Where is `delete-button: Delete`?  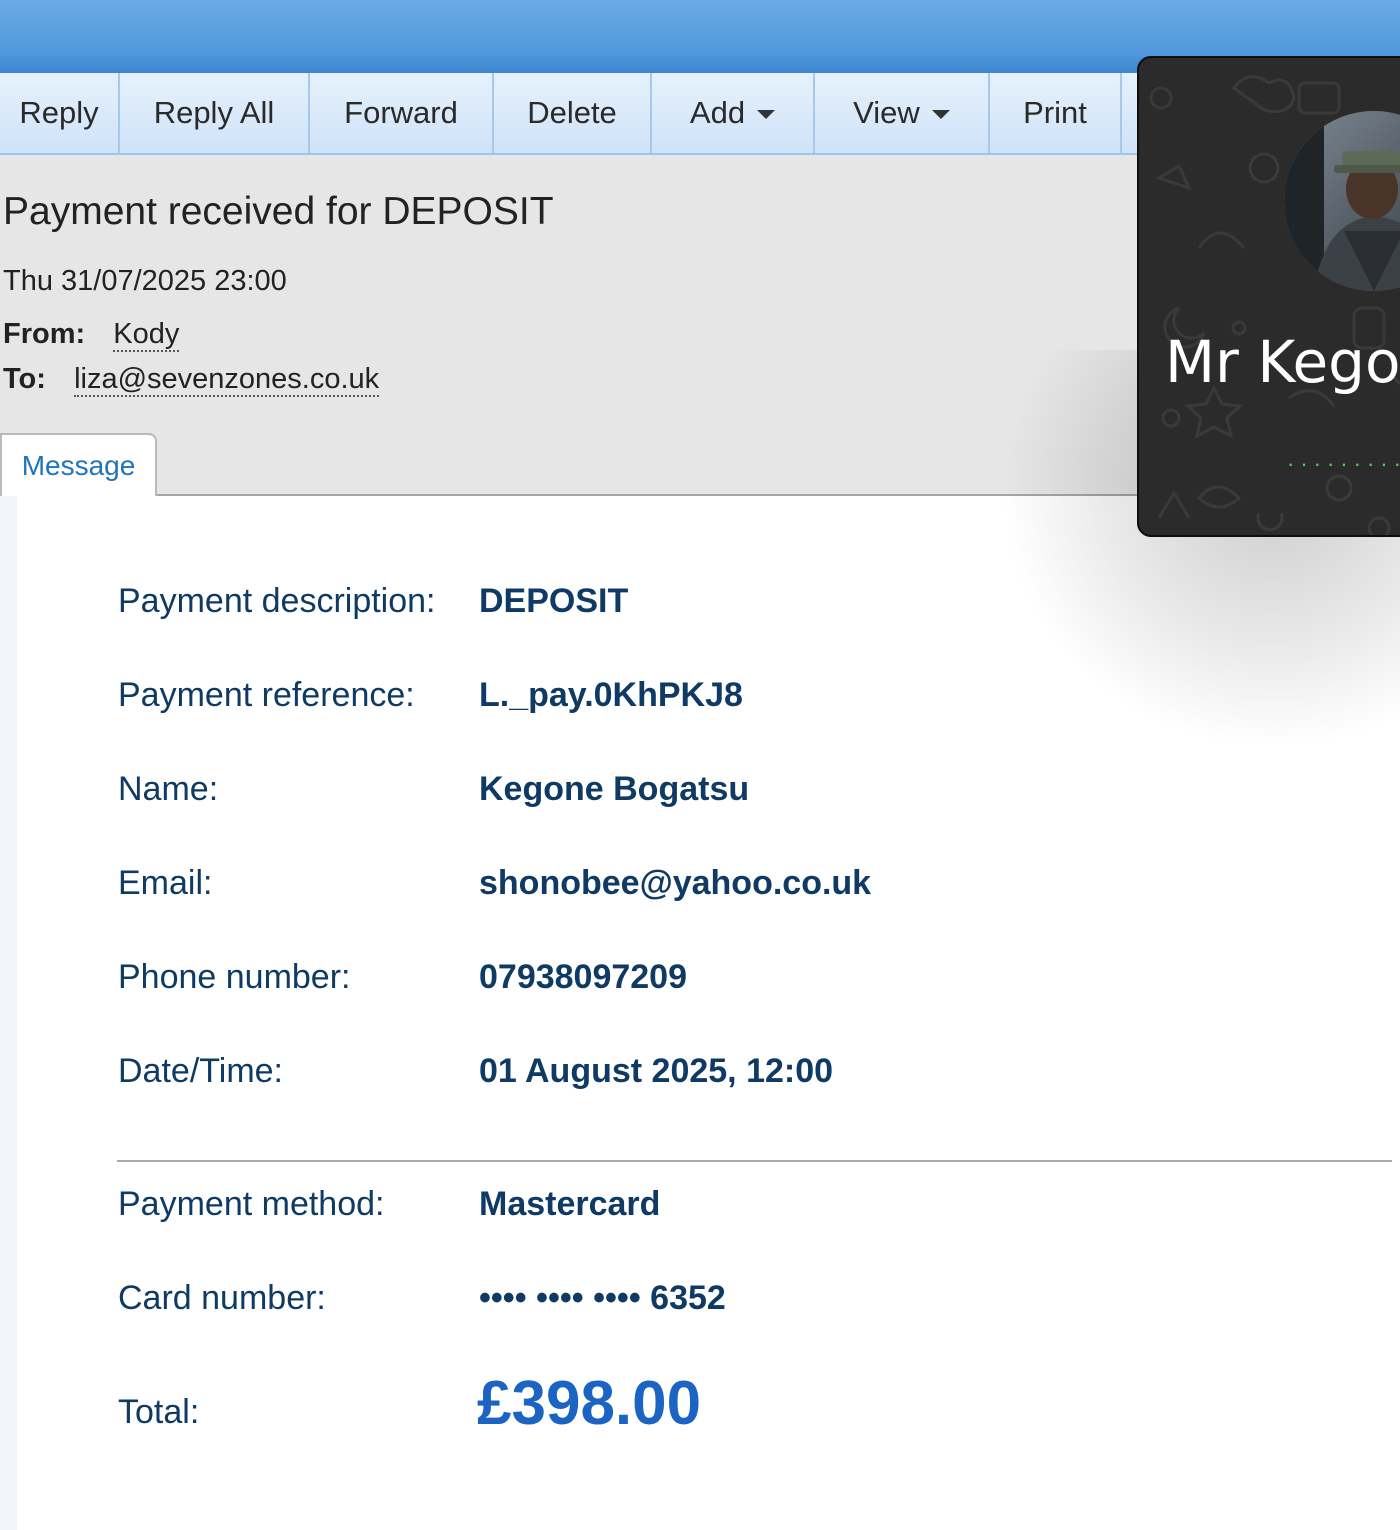 delete-button: Delete is located at coordinates (573, 113).